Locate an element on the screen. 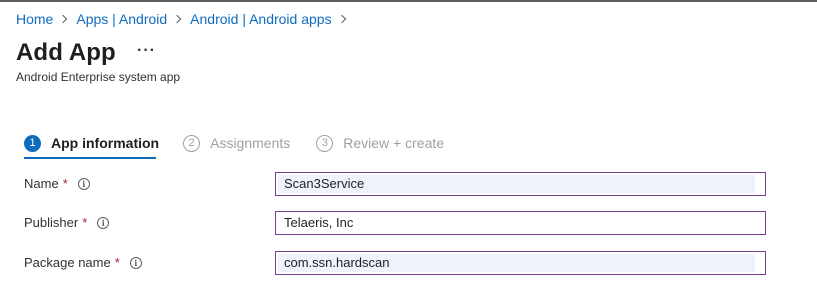 This screenshot has width=817, height=303. field-label: Name is located at coordinates (41, 183).